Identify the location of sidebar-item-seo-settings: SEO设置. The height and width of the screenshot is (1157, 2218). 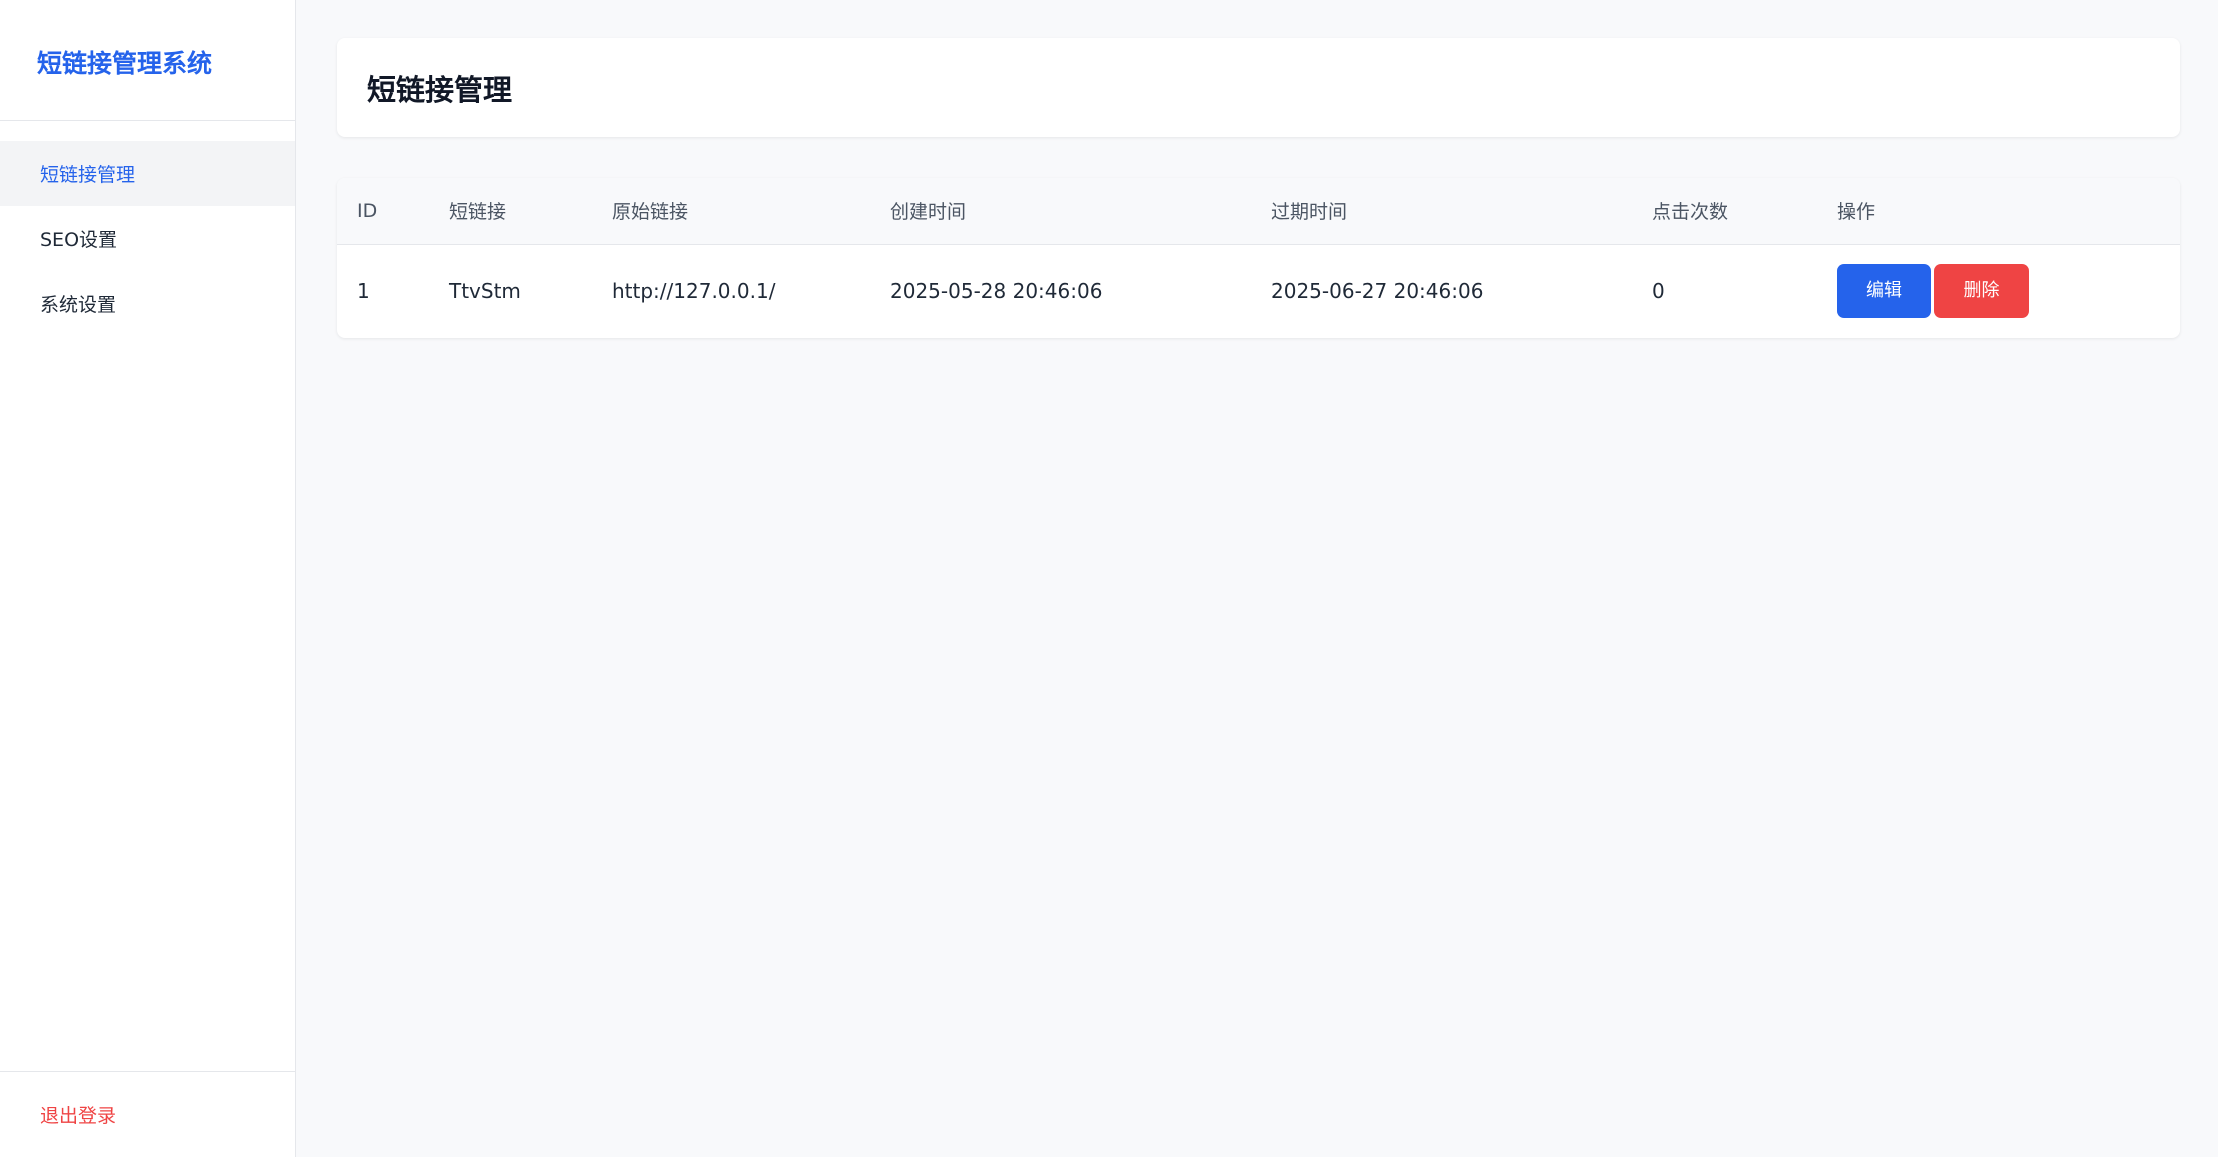
(147, 238).